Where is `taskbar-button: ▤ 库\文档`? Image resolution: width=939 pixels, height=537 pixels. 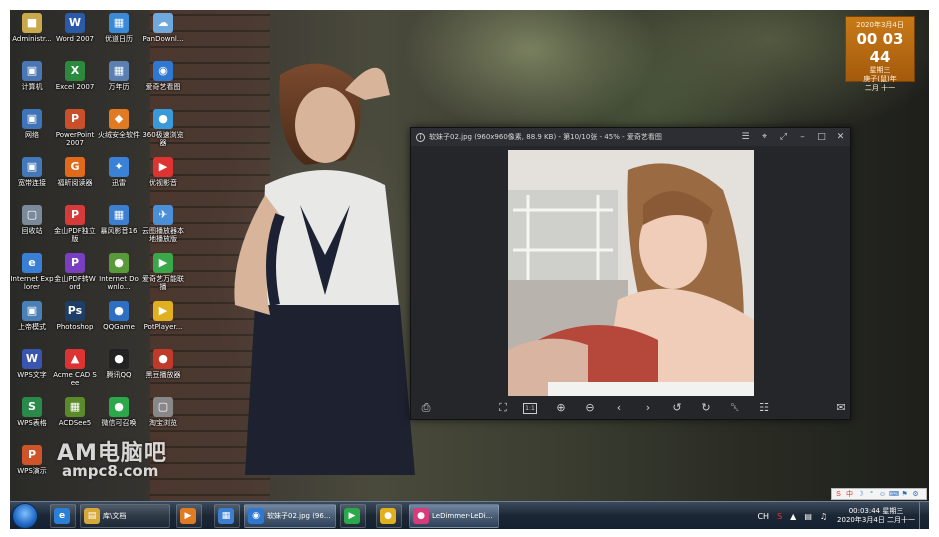
taskbar-button: ▤ 库\文档 is located at coordinates (125, 516).